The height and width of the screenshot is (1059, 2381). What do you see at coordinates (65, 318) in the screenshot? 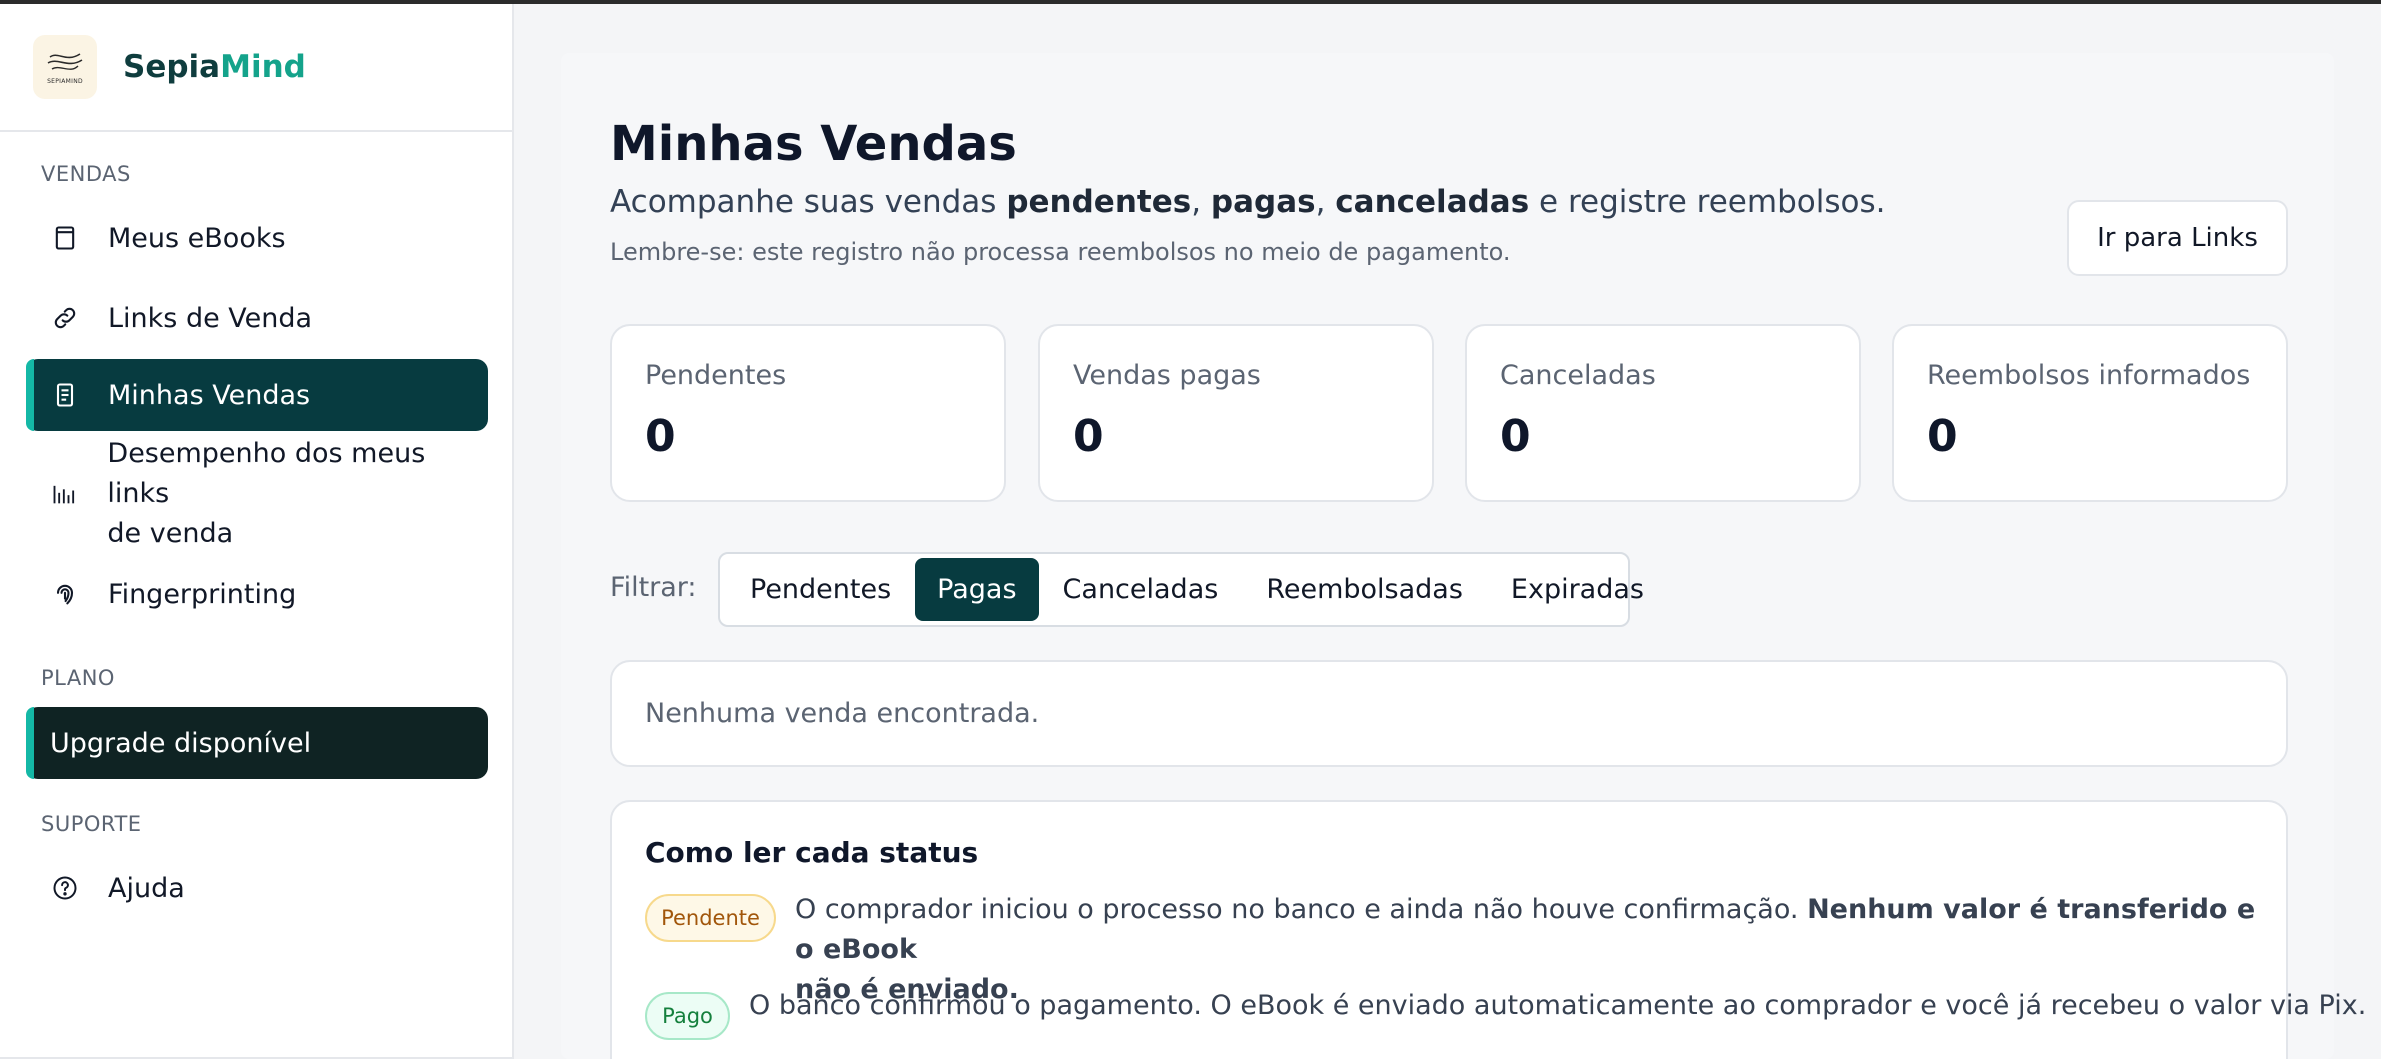
I see `link-icon` at bounding box center [65, 318].